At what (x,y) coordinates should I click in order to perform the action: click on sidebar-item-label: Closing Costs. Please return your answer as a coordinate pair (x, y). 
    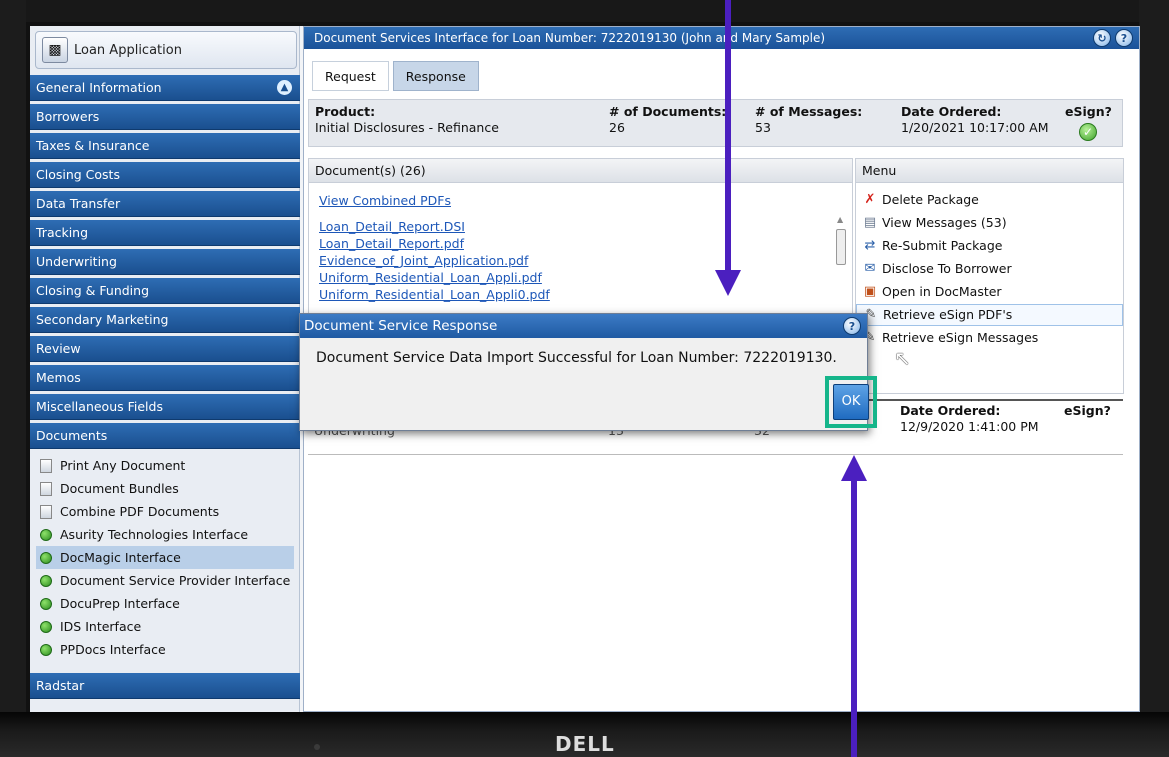
    Looking at the image, I should click on (78, 174).